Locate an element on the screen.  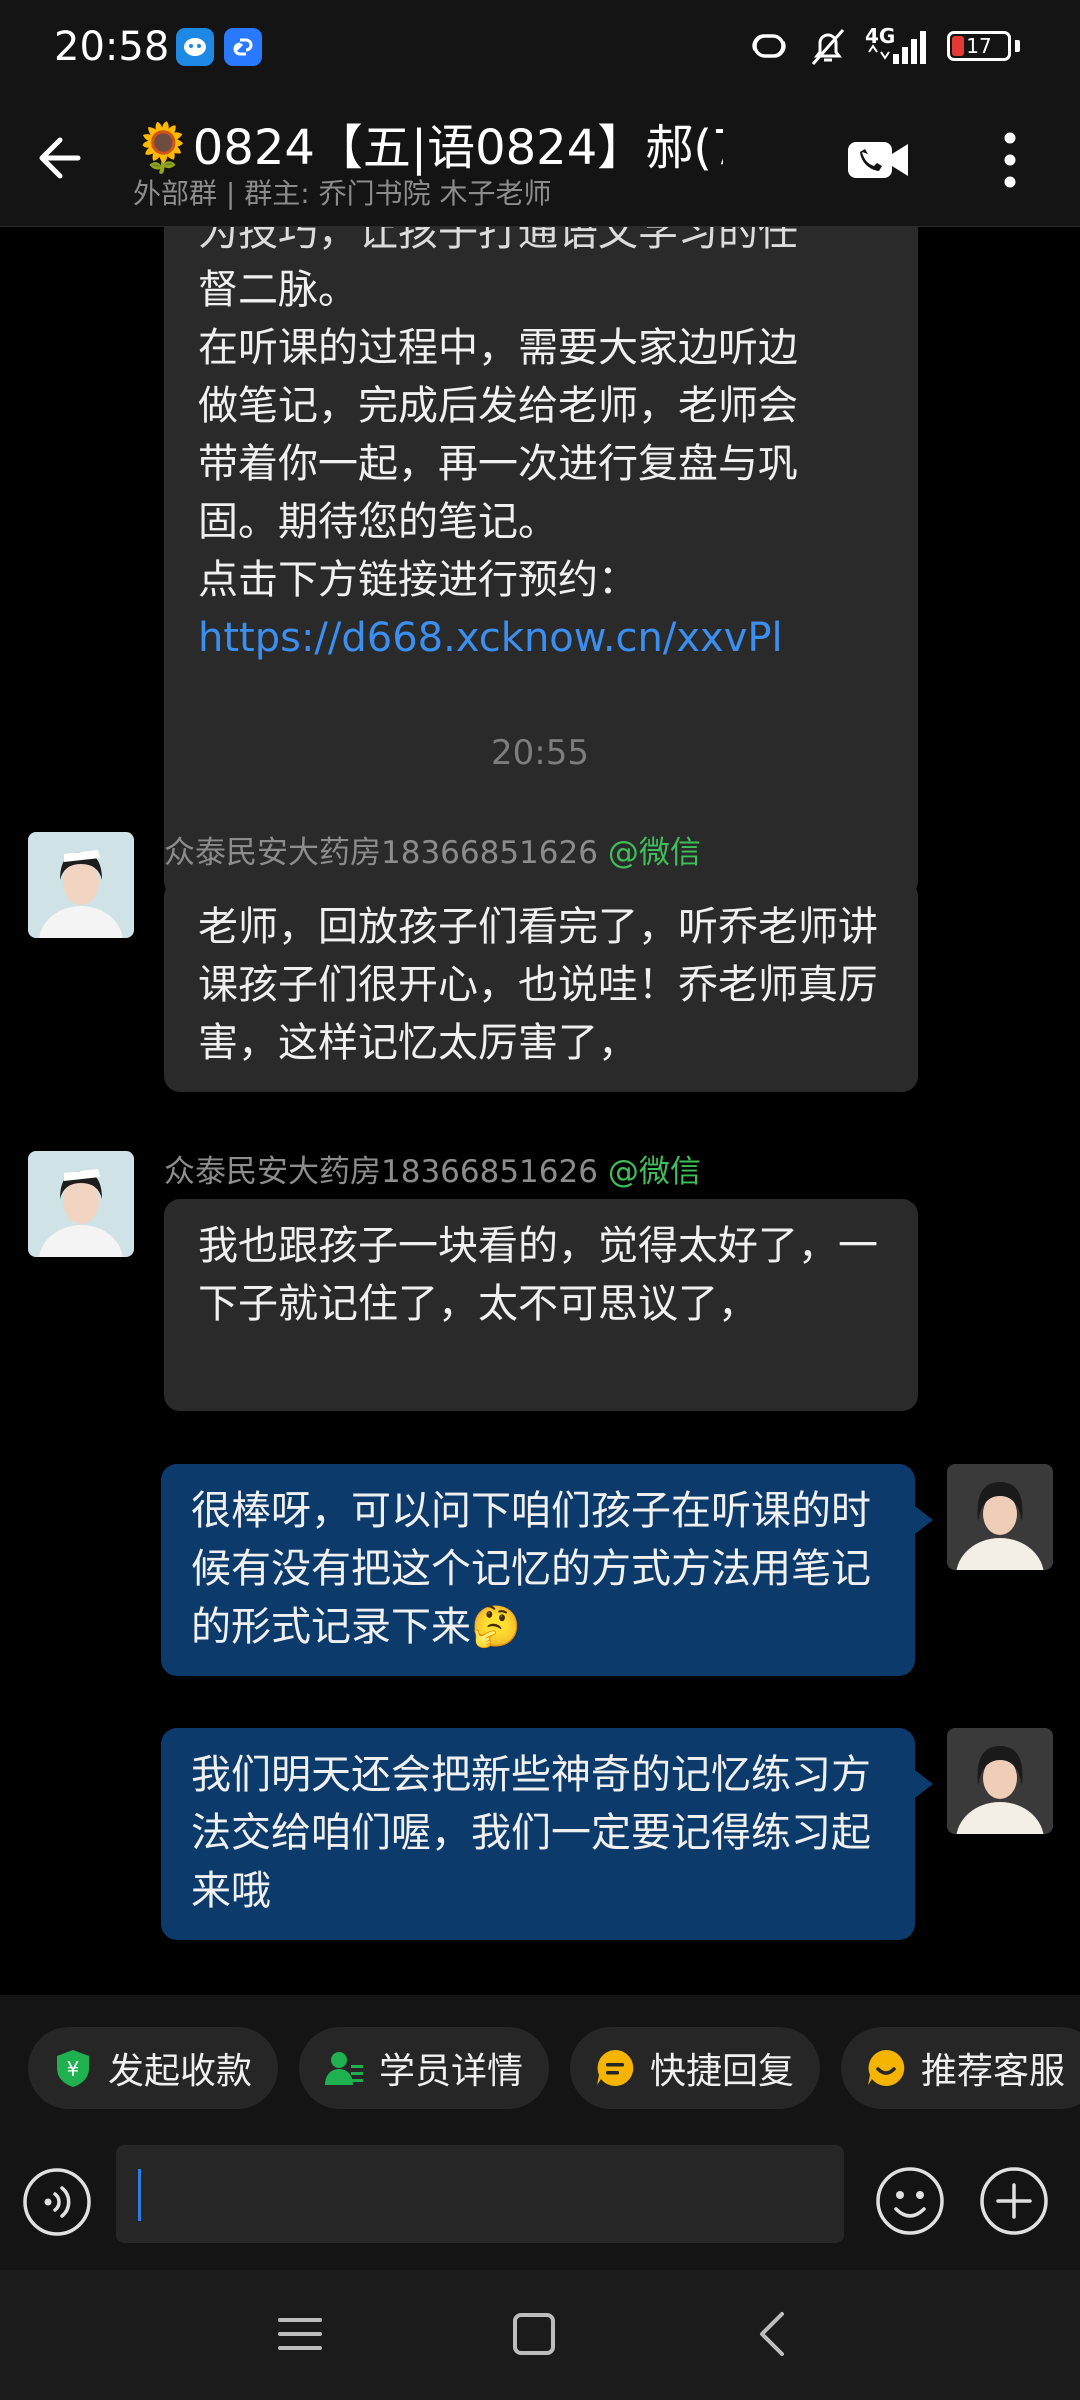
quick-action-bar: ¥ 发起收款 学员详情 快捷回复 推荐客服 is located at coordinates (540, 2065).